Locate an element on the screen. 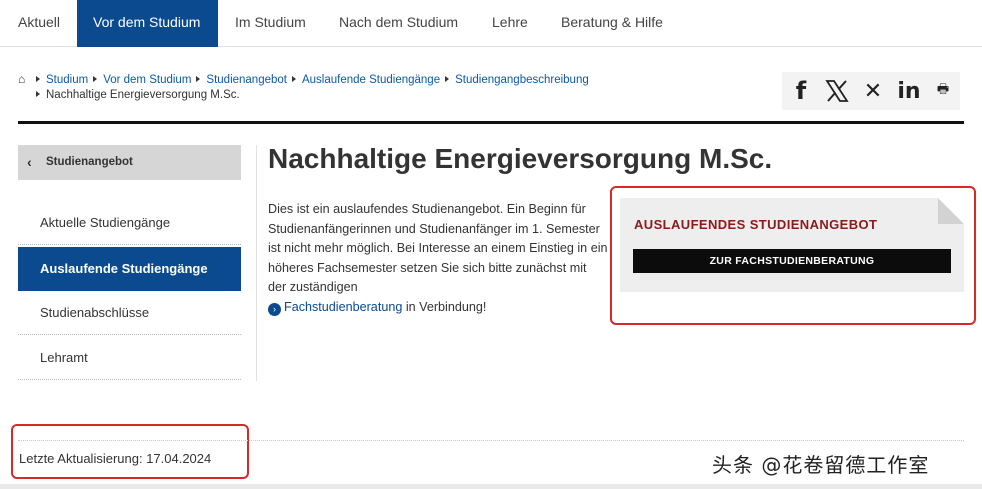 The width and height of the screenshot is (982, 489). nav-item-vor-dem-studium: Vor dem Studium is located at coordinates (147, 23).